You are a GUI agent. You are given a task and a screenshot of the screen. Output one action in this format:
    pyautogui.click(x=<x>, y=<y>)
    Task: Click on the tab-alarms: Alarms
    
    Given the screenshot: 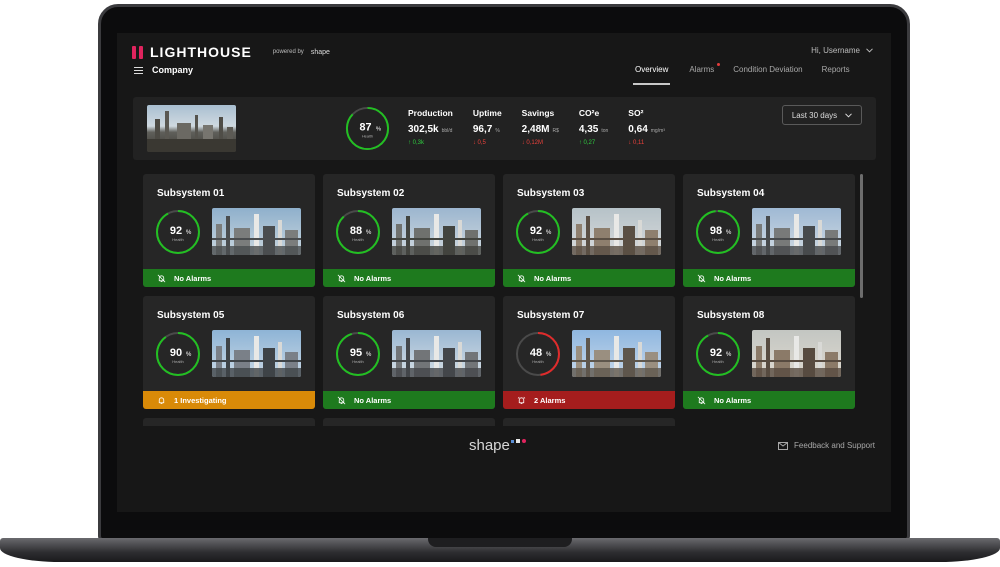 What is the action you would take?
    pyautogui.click(x=705, y=74)
    